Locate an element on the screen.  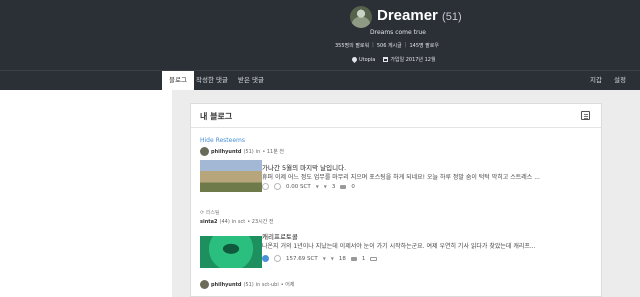
reblog-icon: ⟳ is located at coordinates (202, 213).